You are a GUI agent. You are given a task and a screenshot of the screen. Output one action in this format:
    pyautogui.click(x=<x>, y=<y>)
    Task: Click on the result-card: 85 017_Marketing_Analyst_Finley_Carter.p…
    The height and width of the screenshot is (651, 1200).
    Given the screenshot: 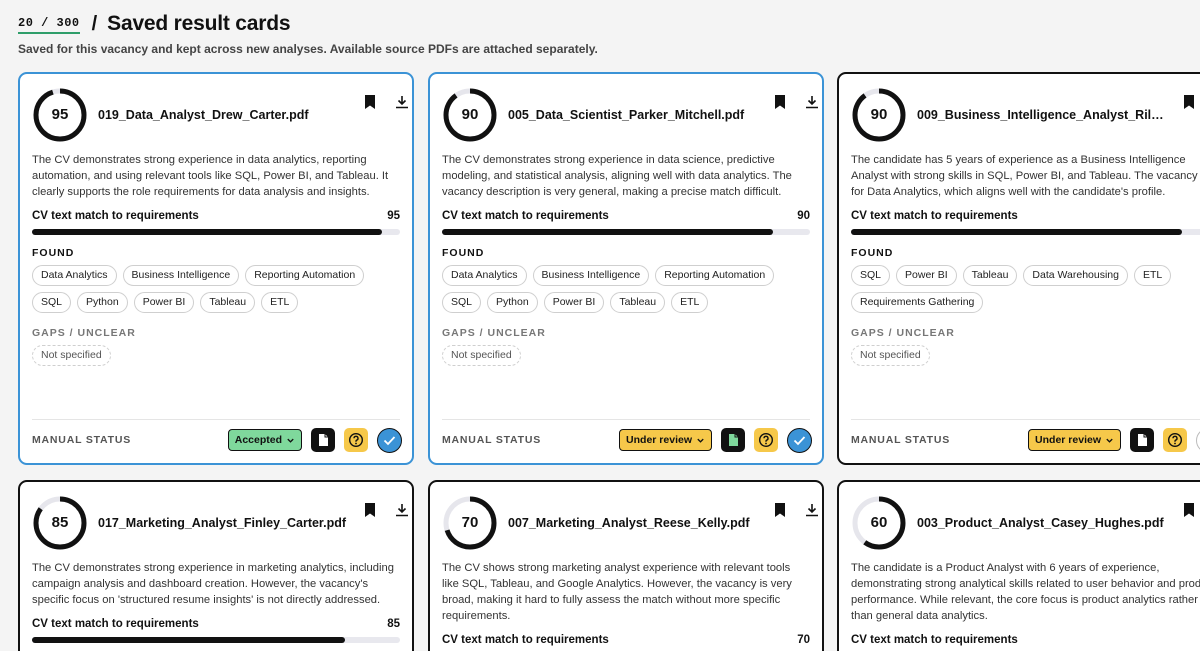 What is the action you would take?
    pyautogui.click(x=216, y=565)
    